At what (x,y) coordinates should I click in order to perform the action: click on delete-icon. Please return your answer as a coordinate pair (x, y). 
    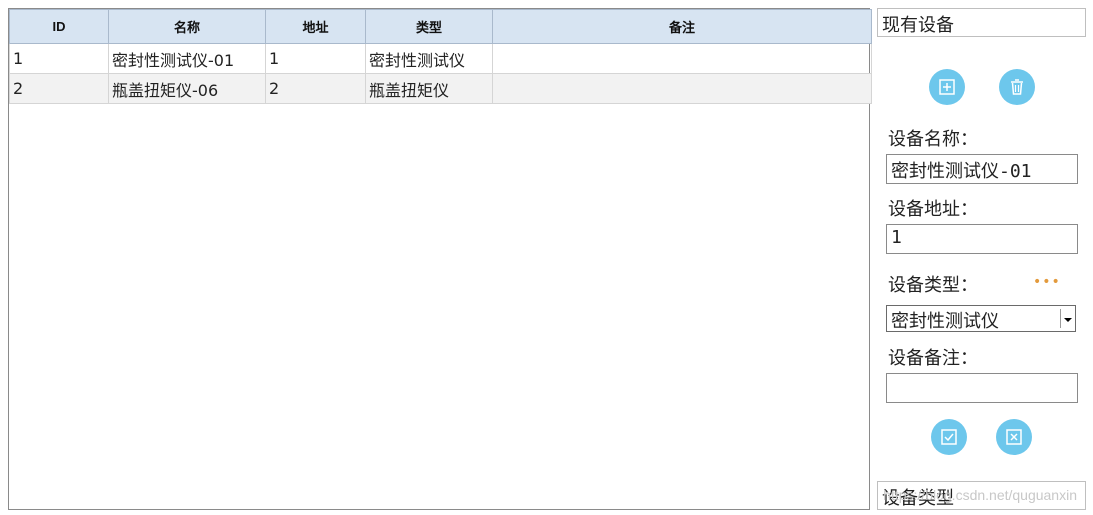
    Looking at the image, I should click on (1017, 87).